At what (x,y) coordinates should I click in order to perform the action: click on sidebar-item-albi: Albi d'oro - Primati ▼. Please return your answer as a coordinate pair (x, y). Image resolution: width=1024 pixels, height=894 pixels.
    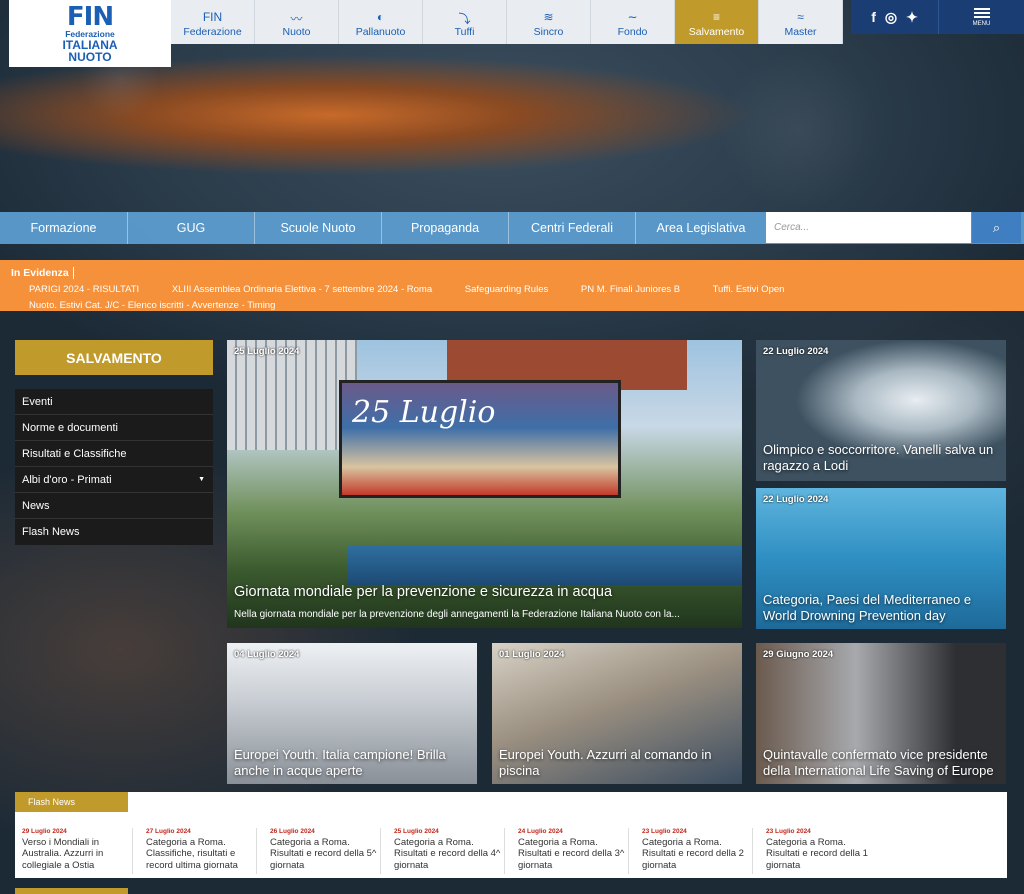
    Looking at the image, I should click on (114, 480).